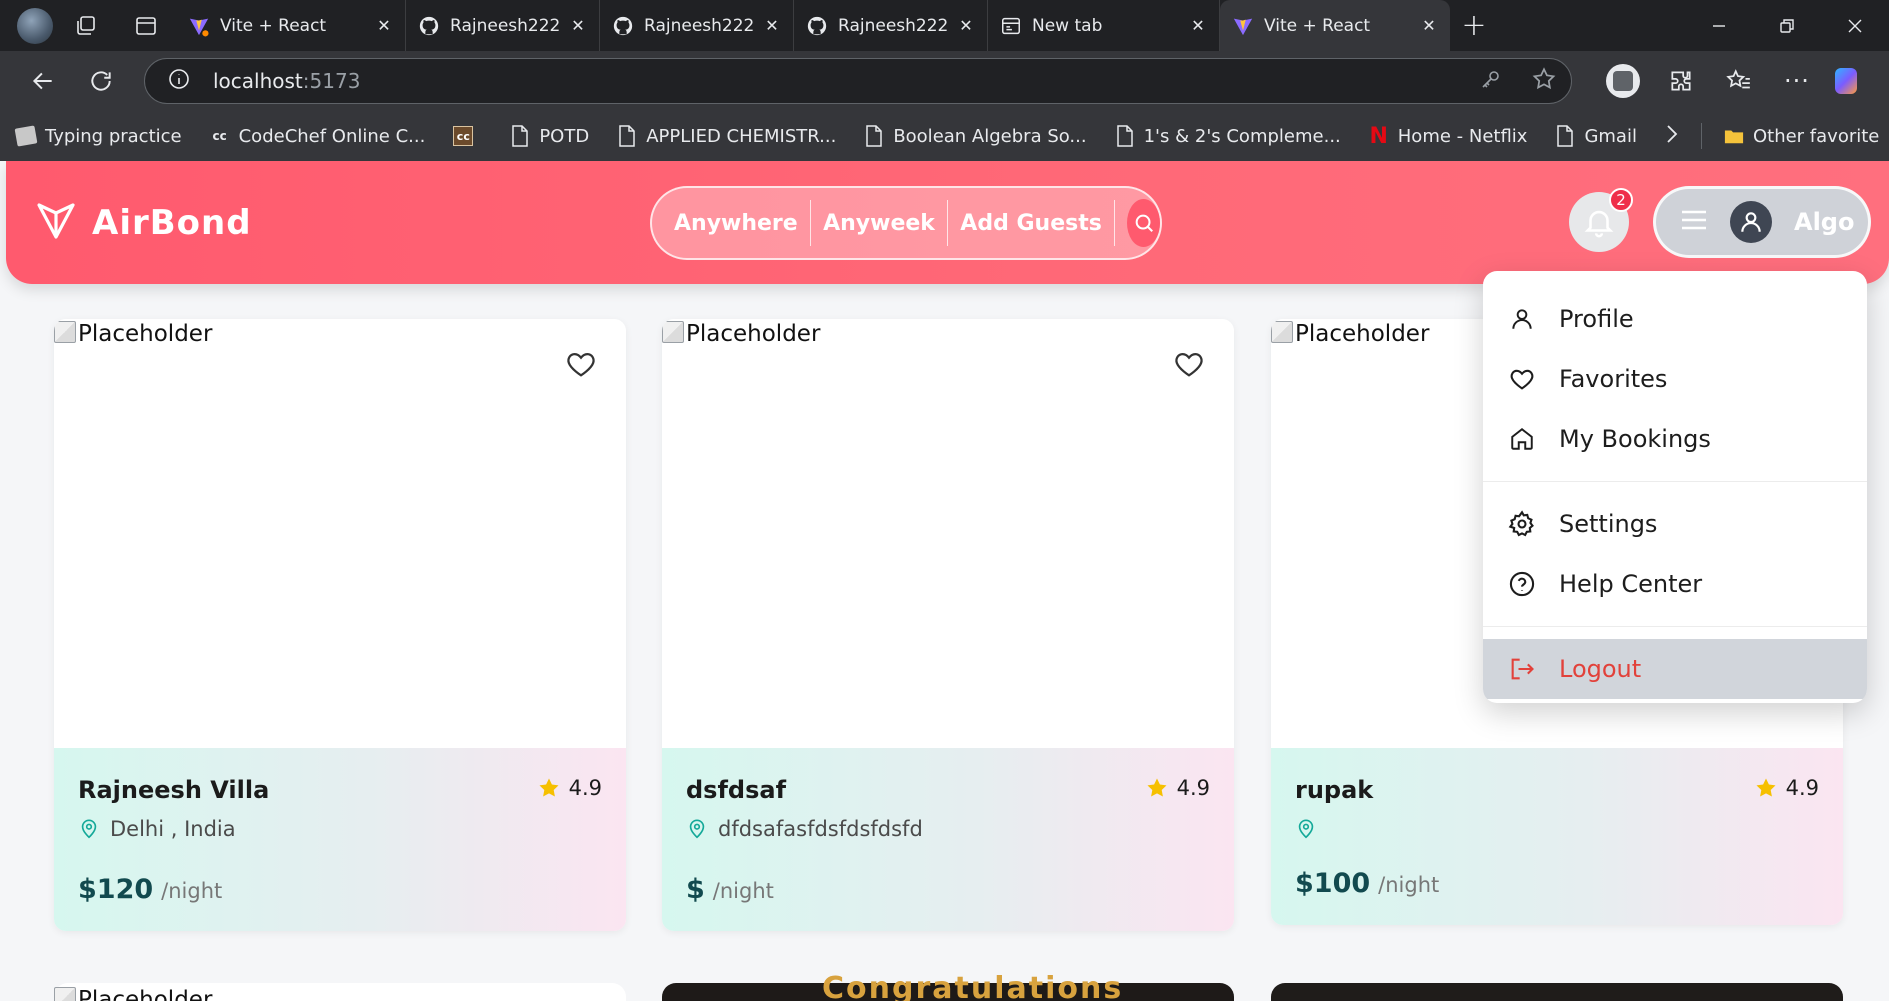 This screenshot has height=1001, width=1889. What do you see at coordinates (340, 829) in the screenshot?
I see `listing-location: Delhi , India` at bounding box center [340, 829].